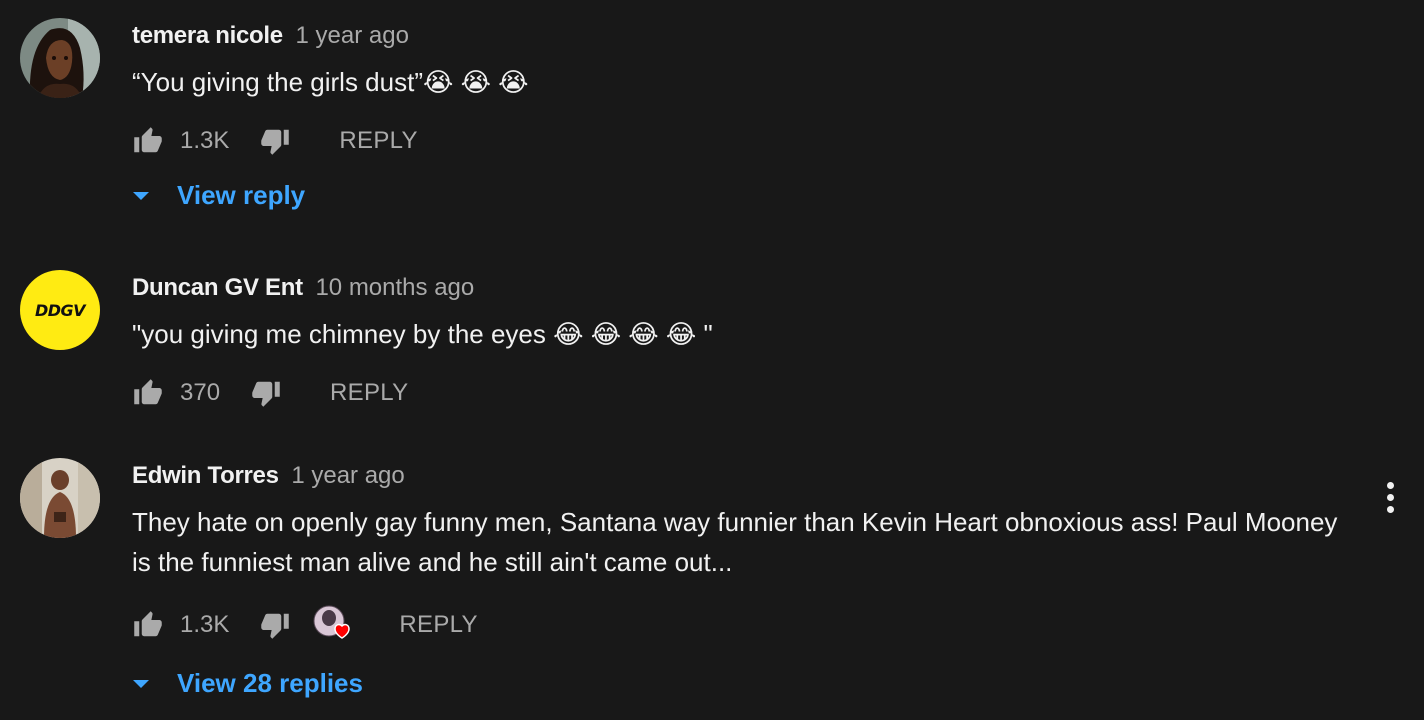 The height and width of the screenshot is (720, 1424). Describe the element at coordinates (205, 475) in the screenshot. I see `author-name: Edwin Torres` at that location.